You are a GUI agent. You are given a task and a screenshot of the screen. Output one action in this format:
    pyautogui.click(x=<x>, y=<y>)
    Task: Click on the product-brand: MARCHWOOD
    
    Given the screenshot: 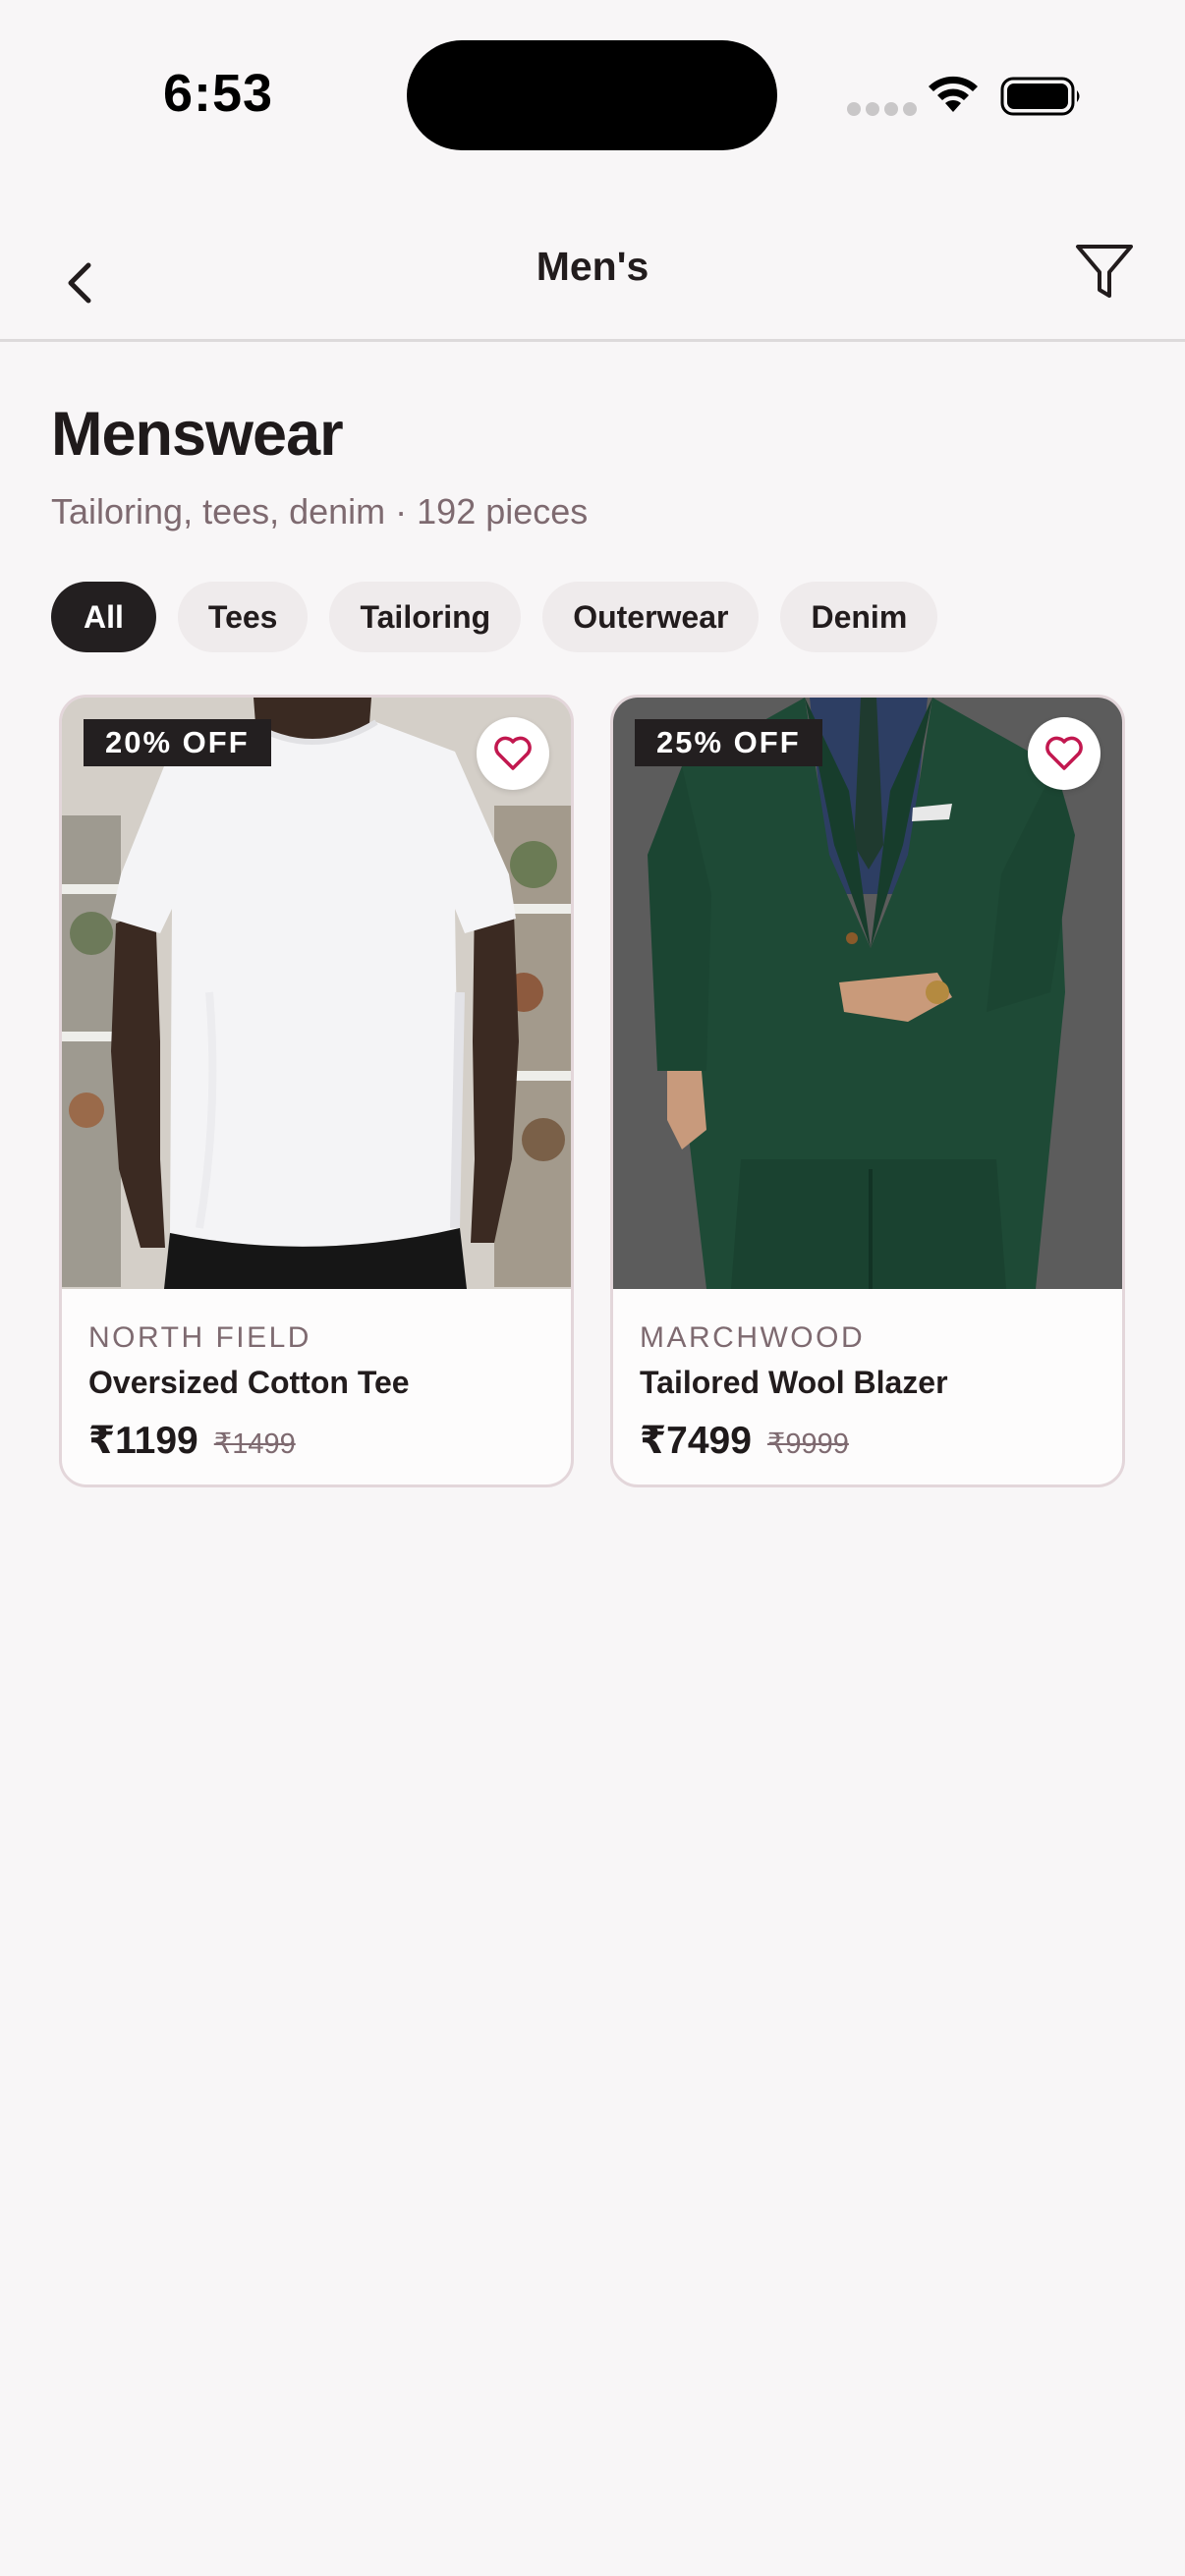 What is the action you would take?
    pyautogui.click(x=753, y=1337)
    